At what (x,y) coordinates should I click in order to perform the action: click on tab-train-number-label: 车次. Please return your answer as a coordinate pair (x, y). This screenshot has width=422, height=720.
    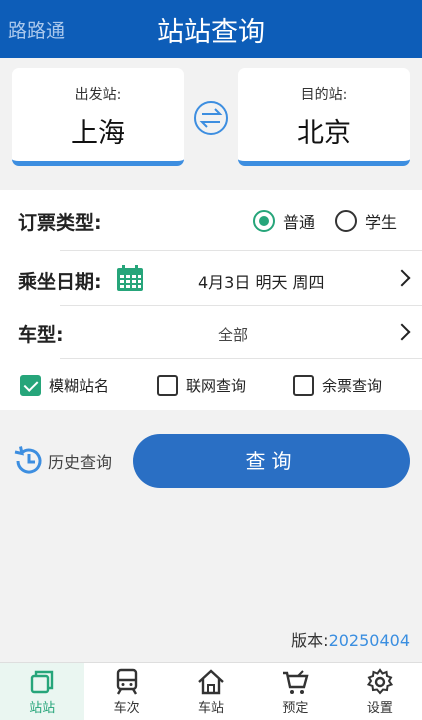
    Looking at the image, I should click on (126, 708).